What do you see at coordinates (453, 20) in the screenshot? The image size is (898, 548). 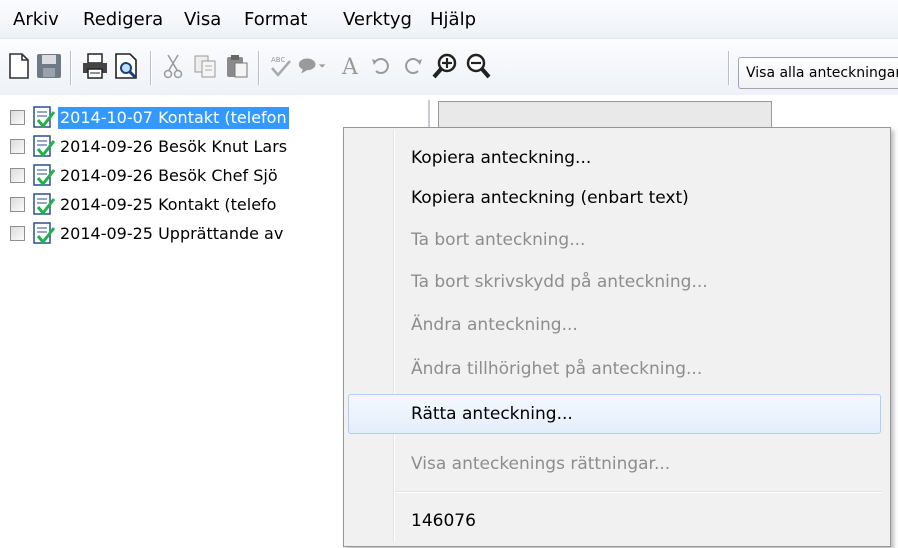 I see `menu-hjalp: Hjälp` at bounding box center [453, 20].